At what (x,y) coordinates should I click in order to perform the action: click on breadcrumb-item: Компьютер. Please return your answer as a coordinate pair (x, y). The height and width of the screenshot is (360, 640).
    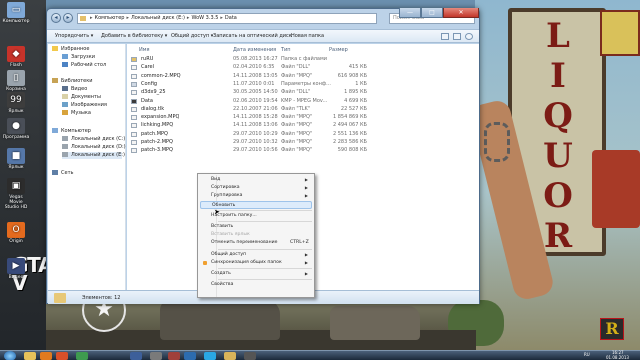
    Looking at the image, I should click on (110, 18).